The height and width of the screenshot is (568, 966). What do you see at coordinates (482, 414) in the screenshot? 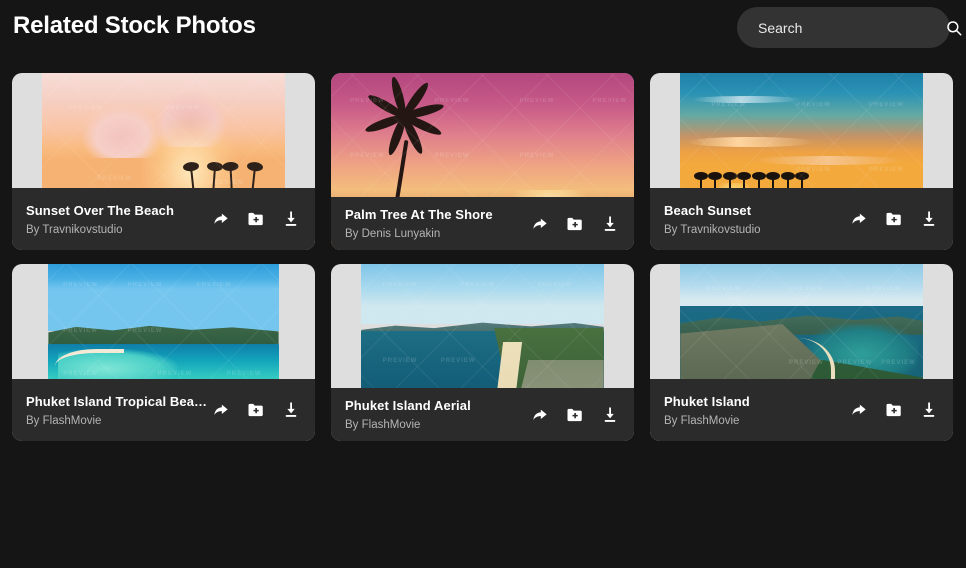
I see `card-caption: Phuket Island Aerial By FlashMovie` at bounding box center [482, 414].